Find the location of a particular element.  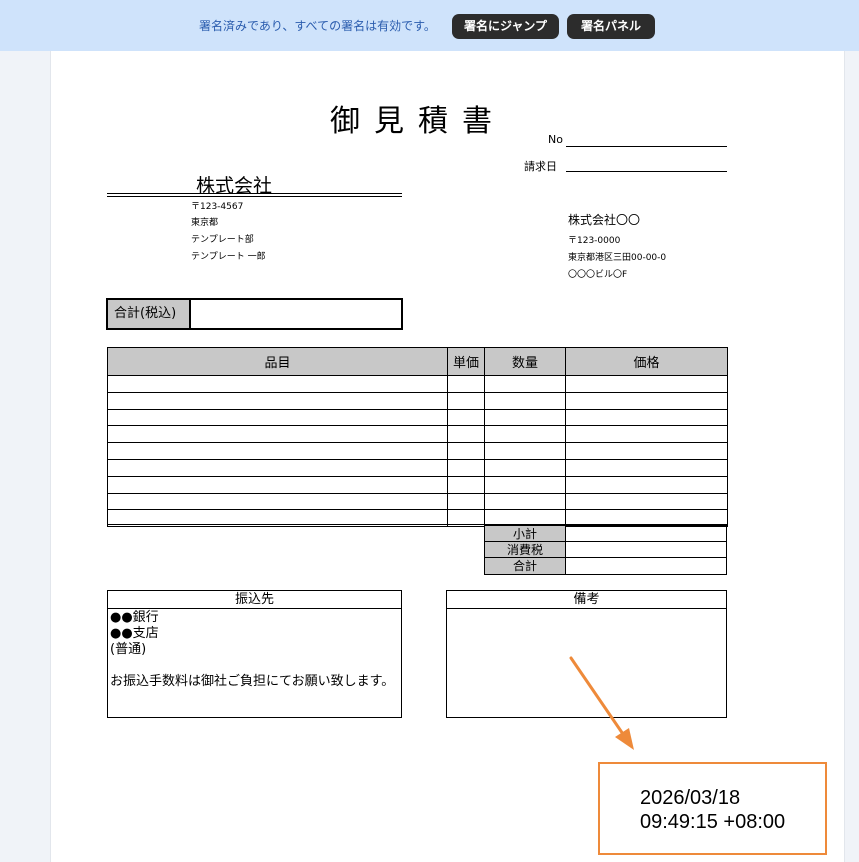

tax-value is located at coordinates (646, 549).